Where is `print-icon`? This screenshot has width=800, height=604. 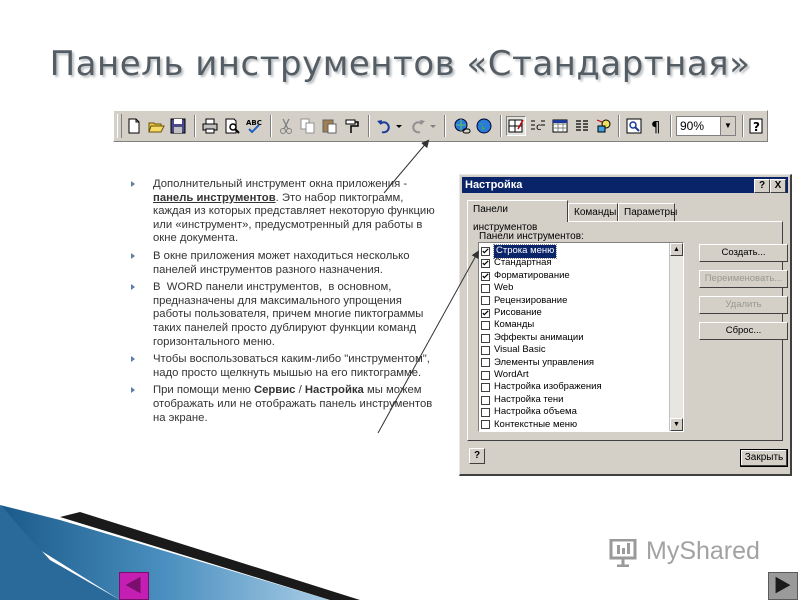 print-icon is located at coordinates (210, 126).